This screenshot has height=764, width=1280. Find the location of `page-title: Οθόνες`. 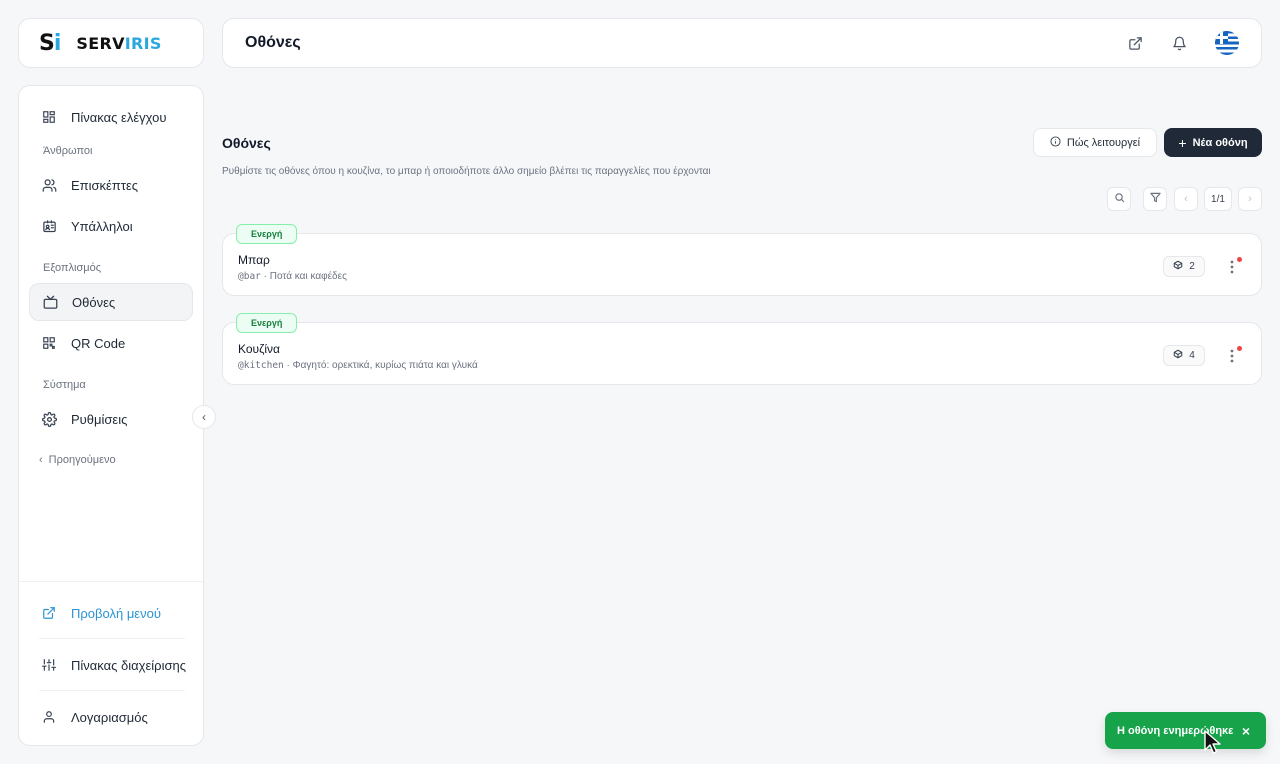

page-title: Οθόνες is located at coordinates (246, 143).